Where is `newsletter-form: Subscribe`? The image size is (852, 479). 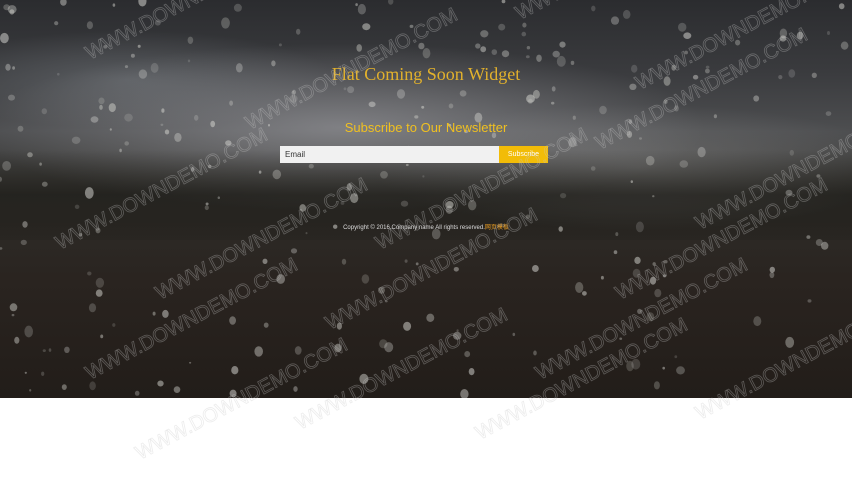 newsletter-form: Subscribe is located at coordinates (414, 154).